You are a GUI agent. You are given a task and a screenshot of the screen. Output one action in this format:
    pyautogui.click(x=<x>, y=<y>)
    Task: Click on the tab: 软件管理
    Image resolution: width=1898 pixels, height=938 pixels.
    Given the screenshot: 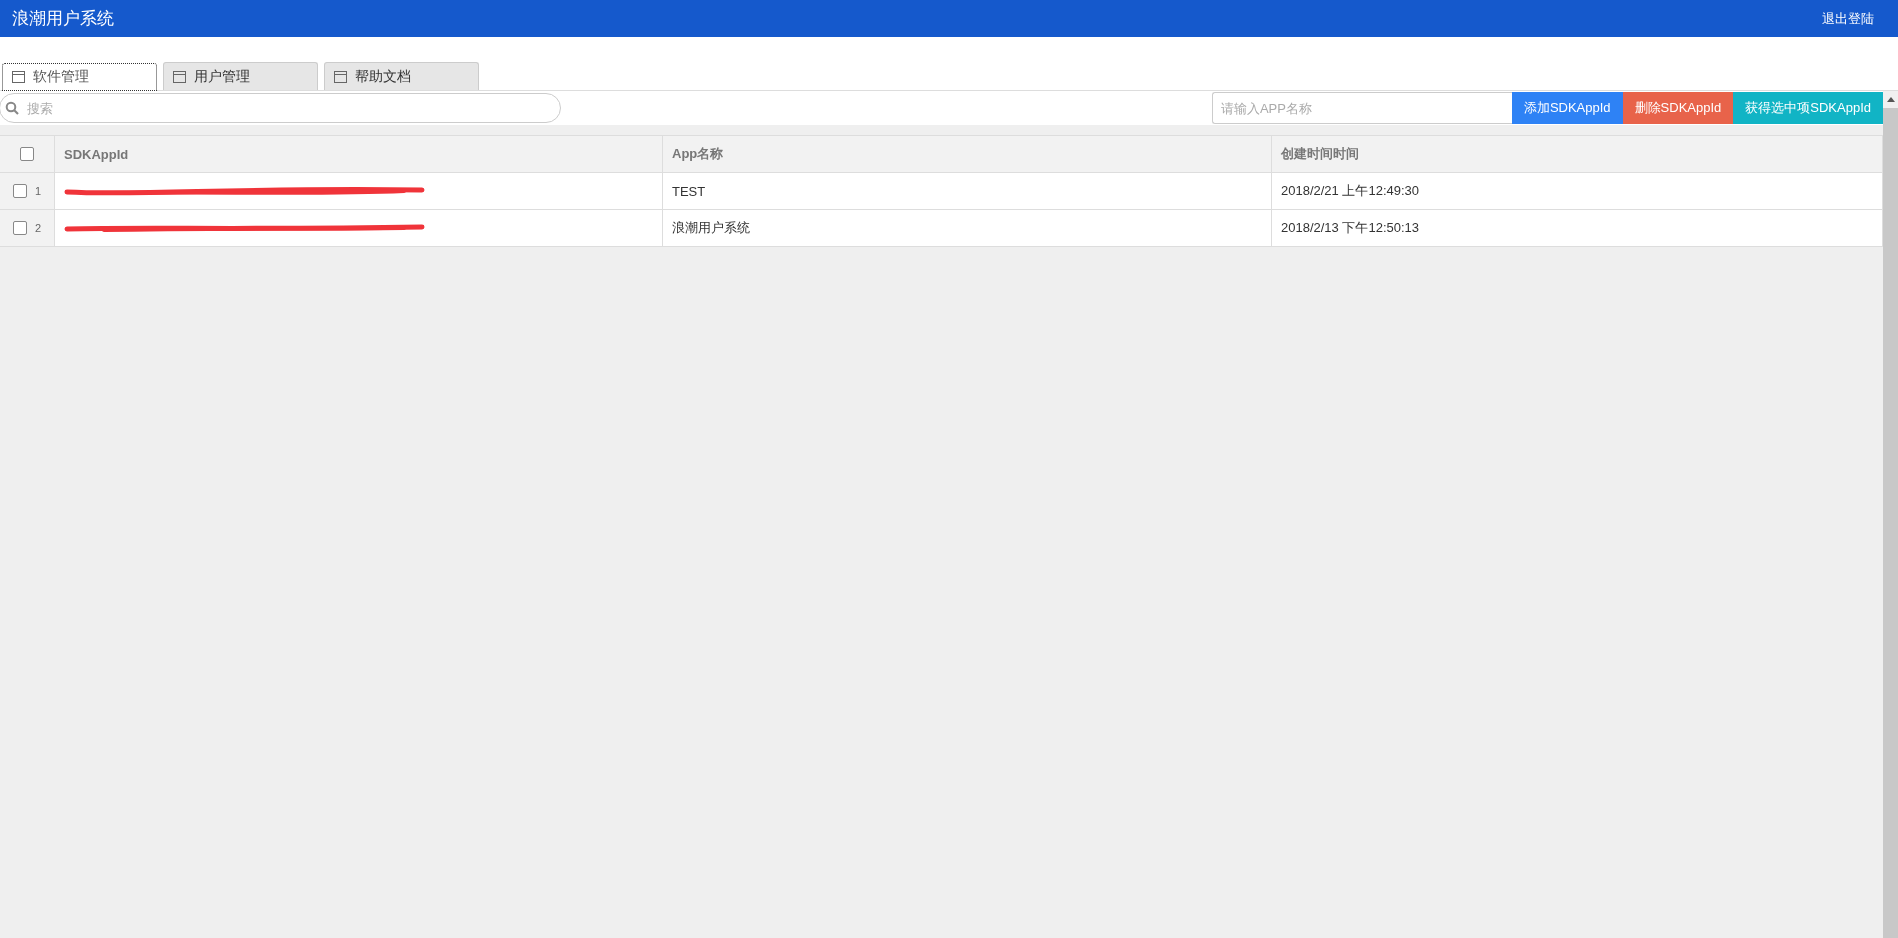 What is the action you would take?
    pyautogui.click(x=79, y=77)
    